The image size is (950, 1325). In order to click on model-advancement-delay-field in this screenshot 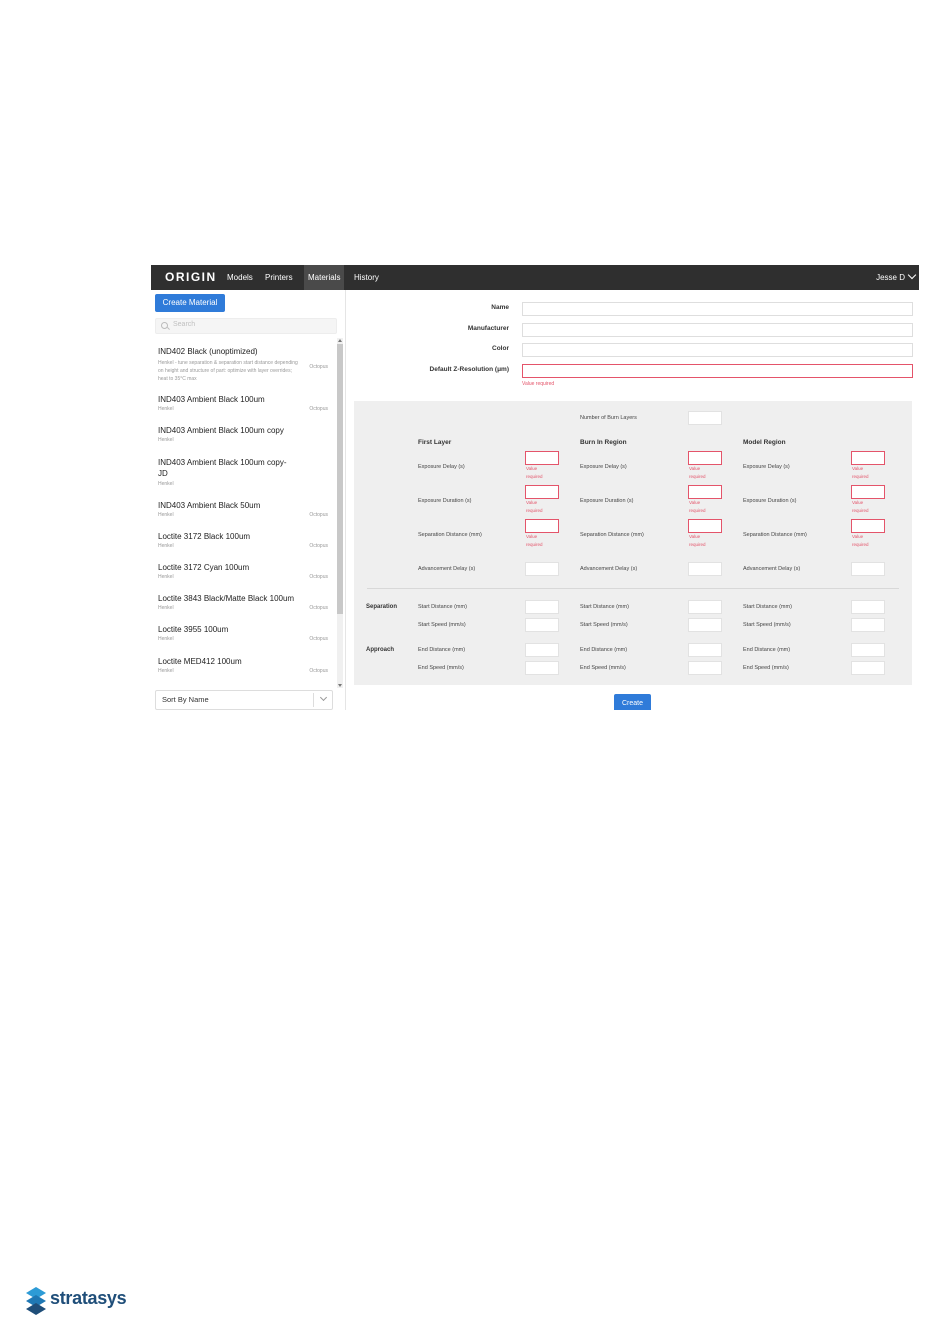, I will do `click(868, 569)`.